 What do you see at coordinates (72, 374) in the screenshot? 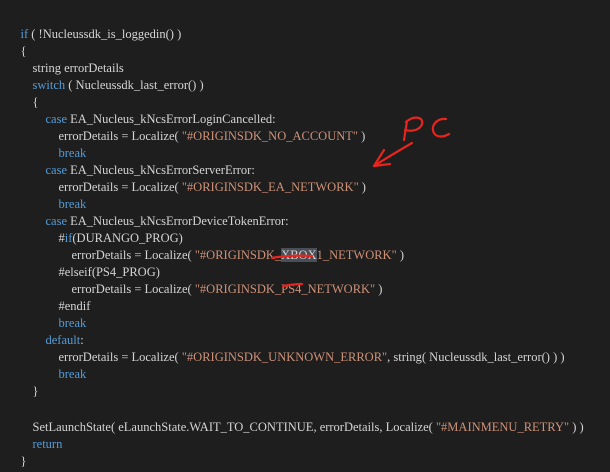
I see `keyword: break` at bounding box center [72, 374].